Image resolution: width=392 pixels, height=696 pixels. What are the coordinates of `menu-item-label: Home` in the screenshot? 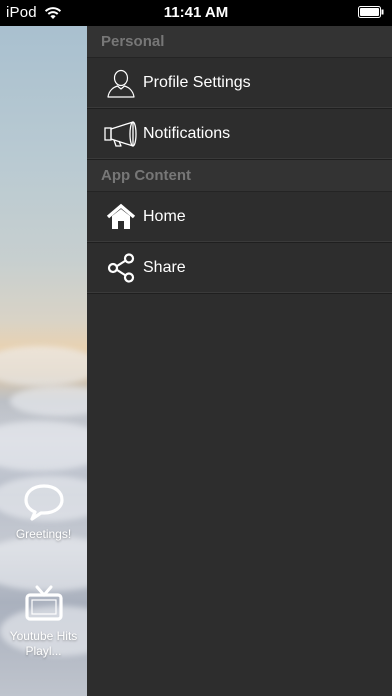 It's located at (164, 216).